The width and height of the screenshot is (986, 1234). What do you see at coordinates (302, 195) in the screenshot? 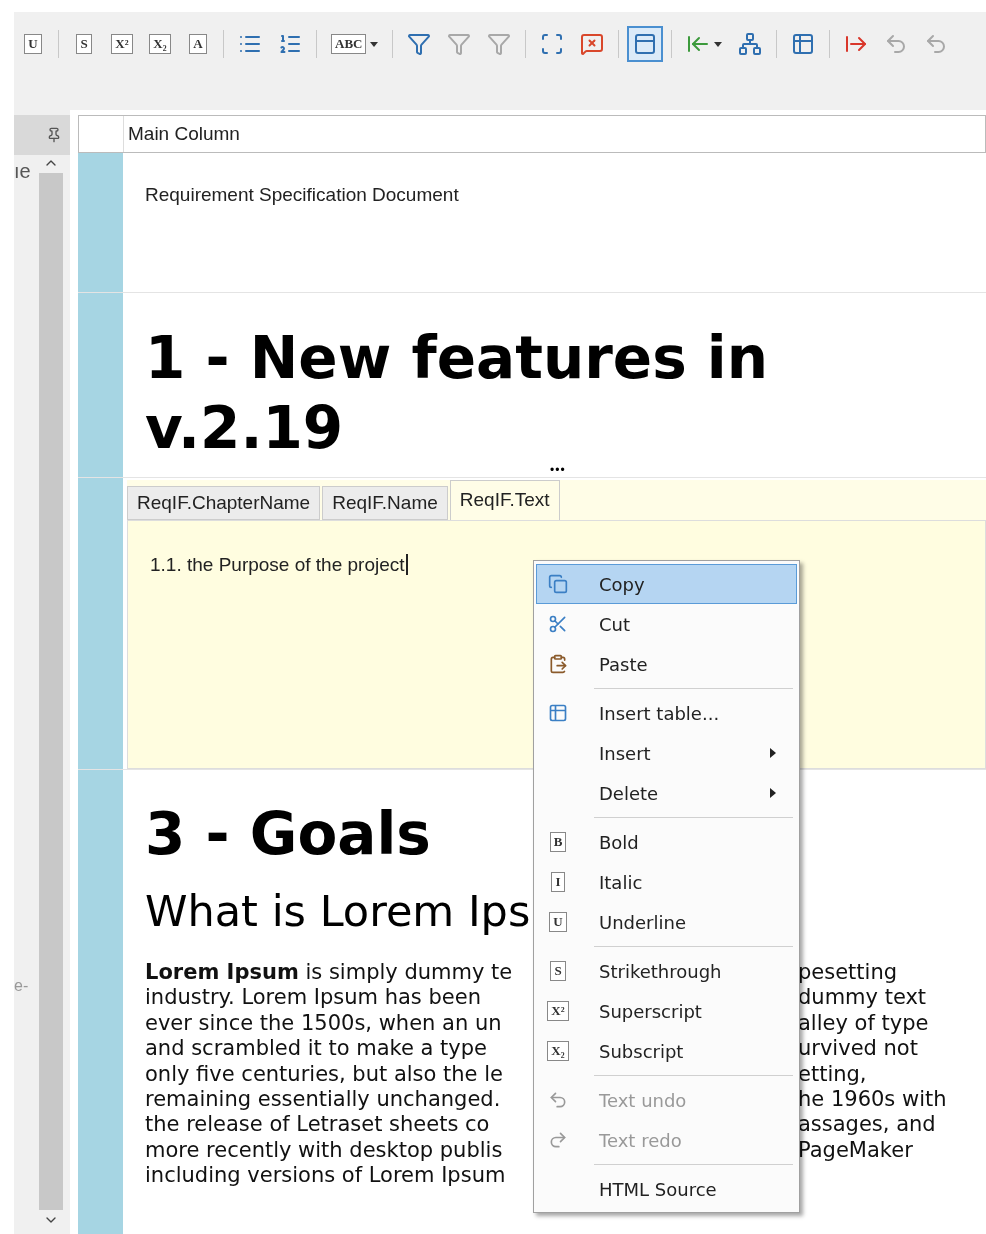
I see `document-title: Requirement Specification Document` at bounding box center [302, 195].